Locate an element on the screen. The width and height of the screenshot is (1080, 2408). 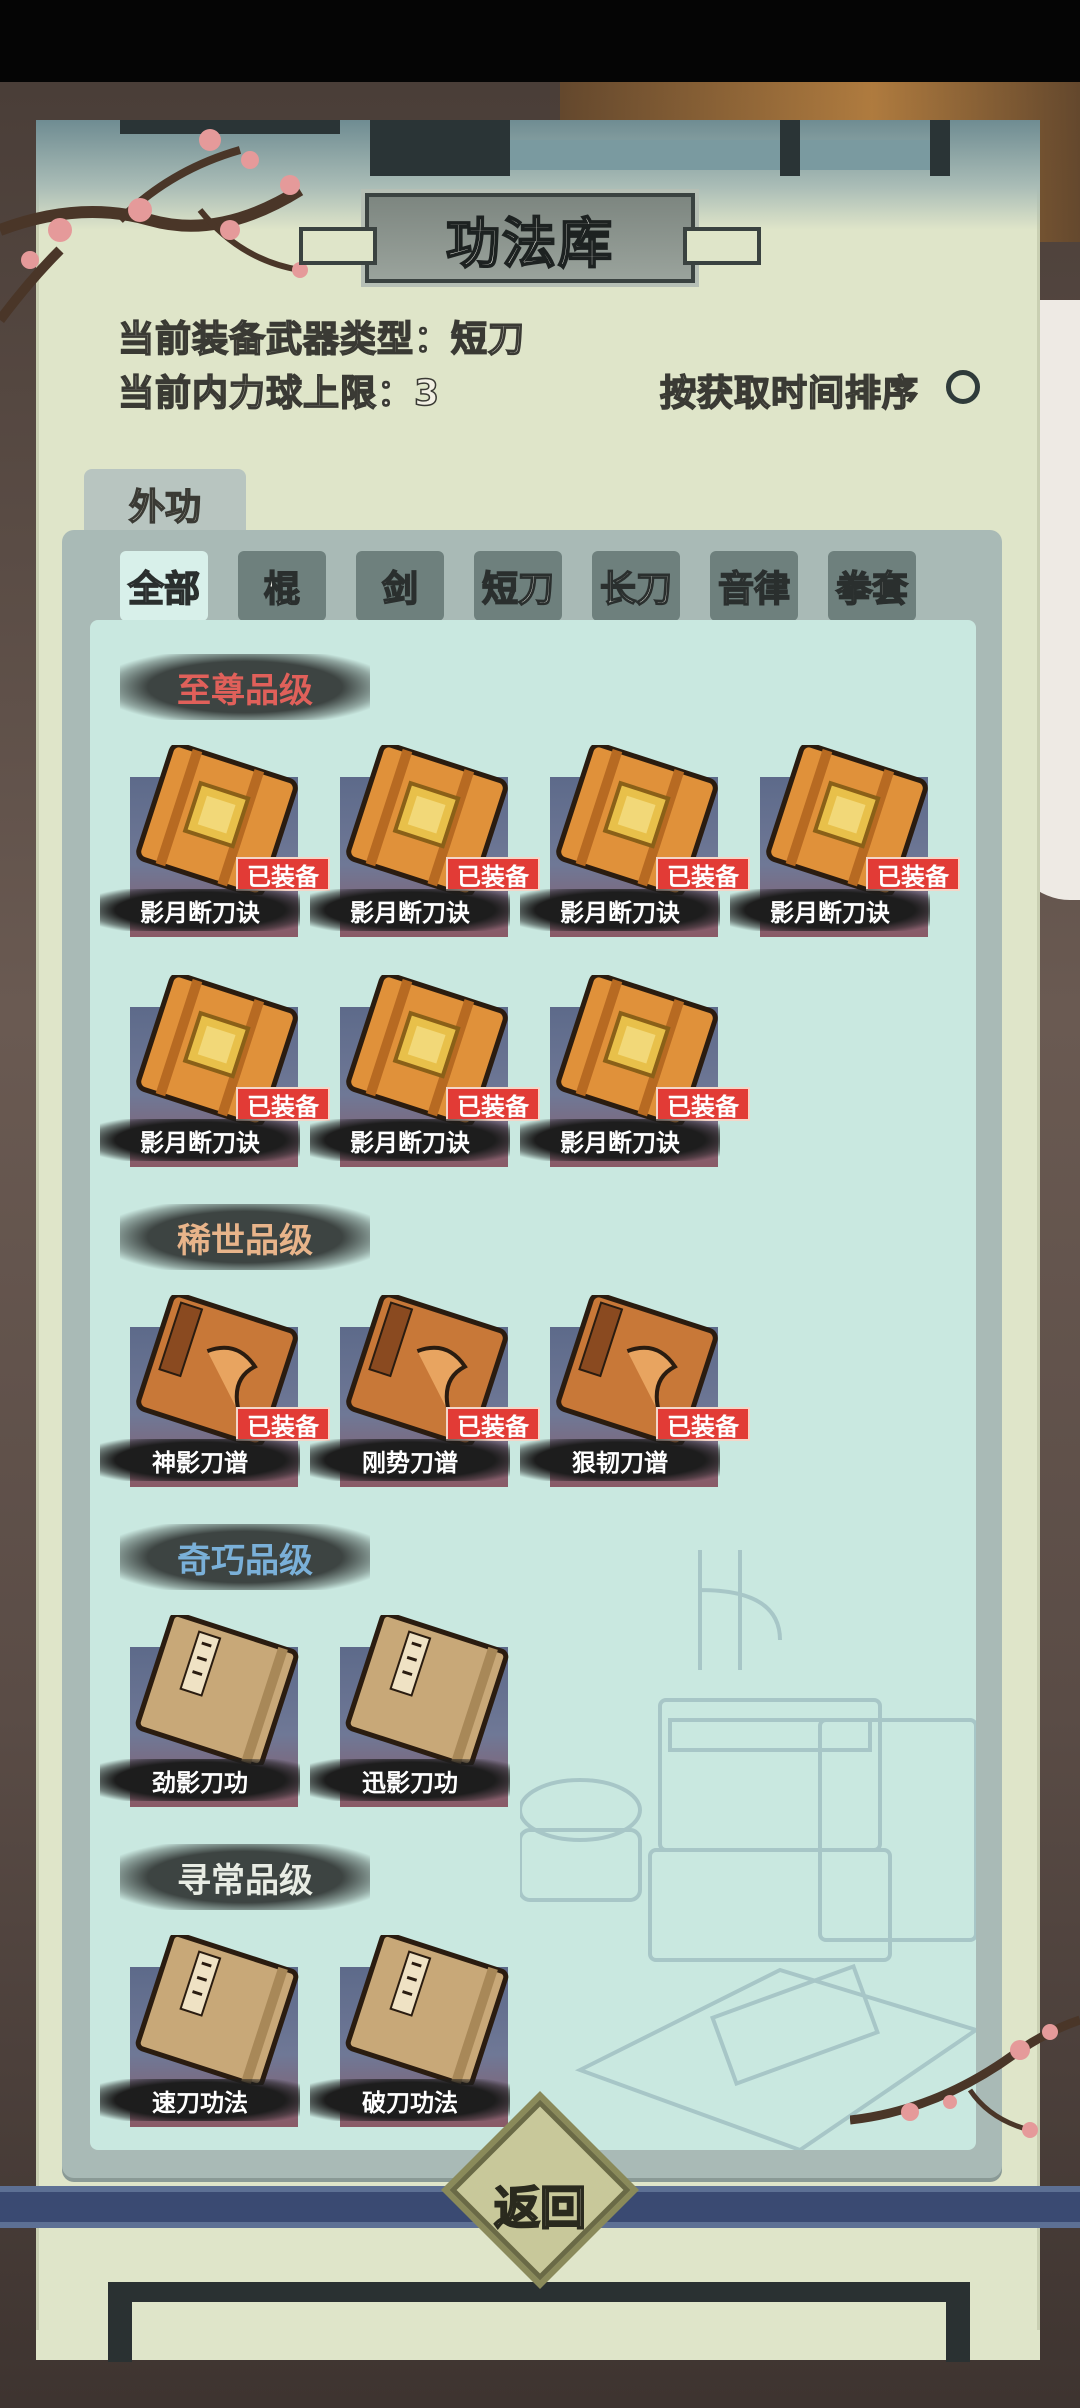
tier-heading-clever: 奇巧品级 is located at coordinates (245, 1557).